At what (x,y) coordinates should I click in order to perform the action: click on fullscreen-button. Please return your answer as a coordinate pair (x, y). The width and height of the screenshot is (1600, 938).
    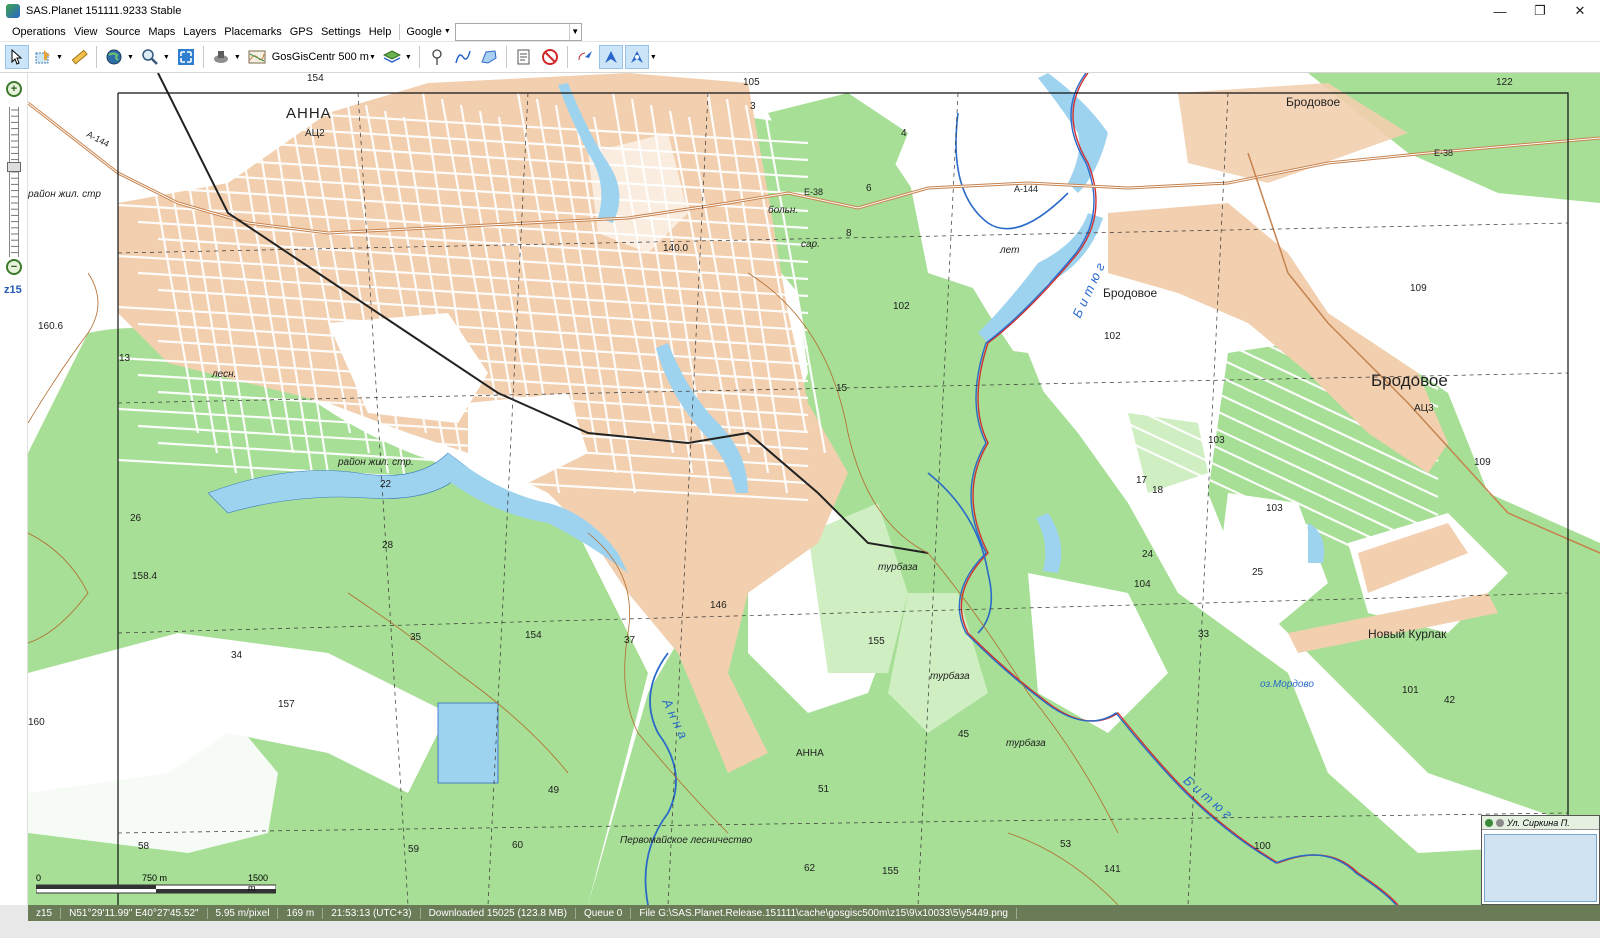
    Looking at the image, I should click on (186, 57).